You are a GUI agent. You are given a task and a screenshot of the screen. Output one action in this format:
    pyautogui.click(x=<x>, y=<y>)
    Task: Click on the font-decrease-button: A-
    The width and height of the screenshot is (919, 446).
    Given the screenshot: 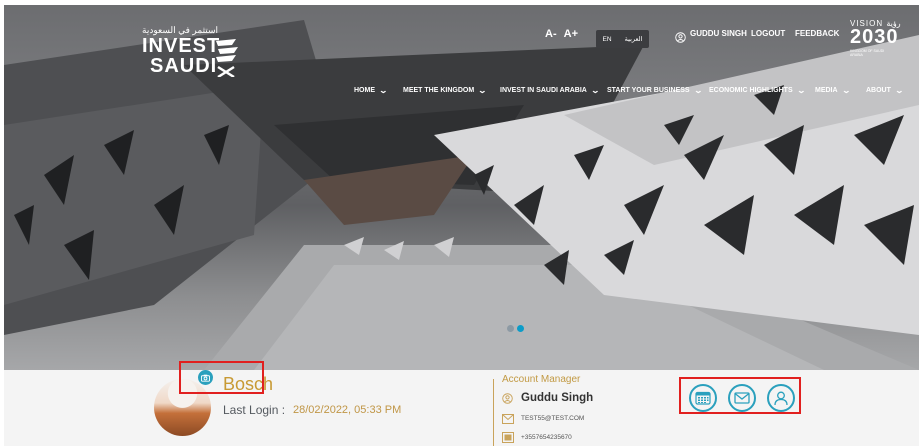 What is the action you would take?
    pyautogui.click(x=551, y=34)
    